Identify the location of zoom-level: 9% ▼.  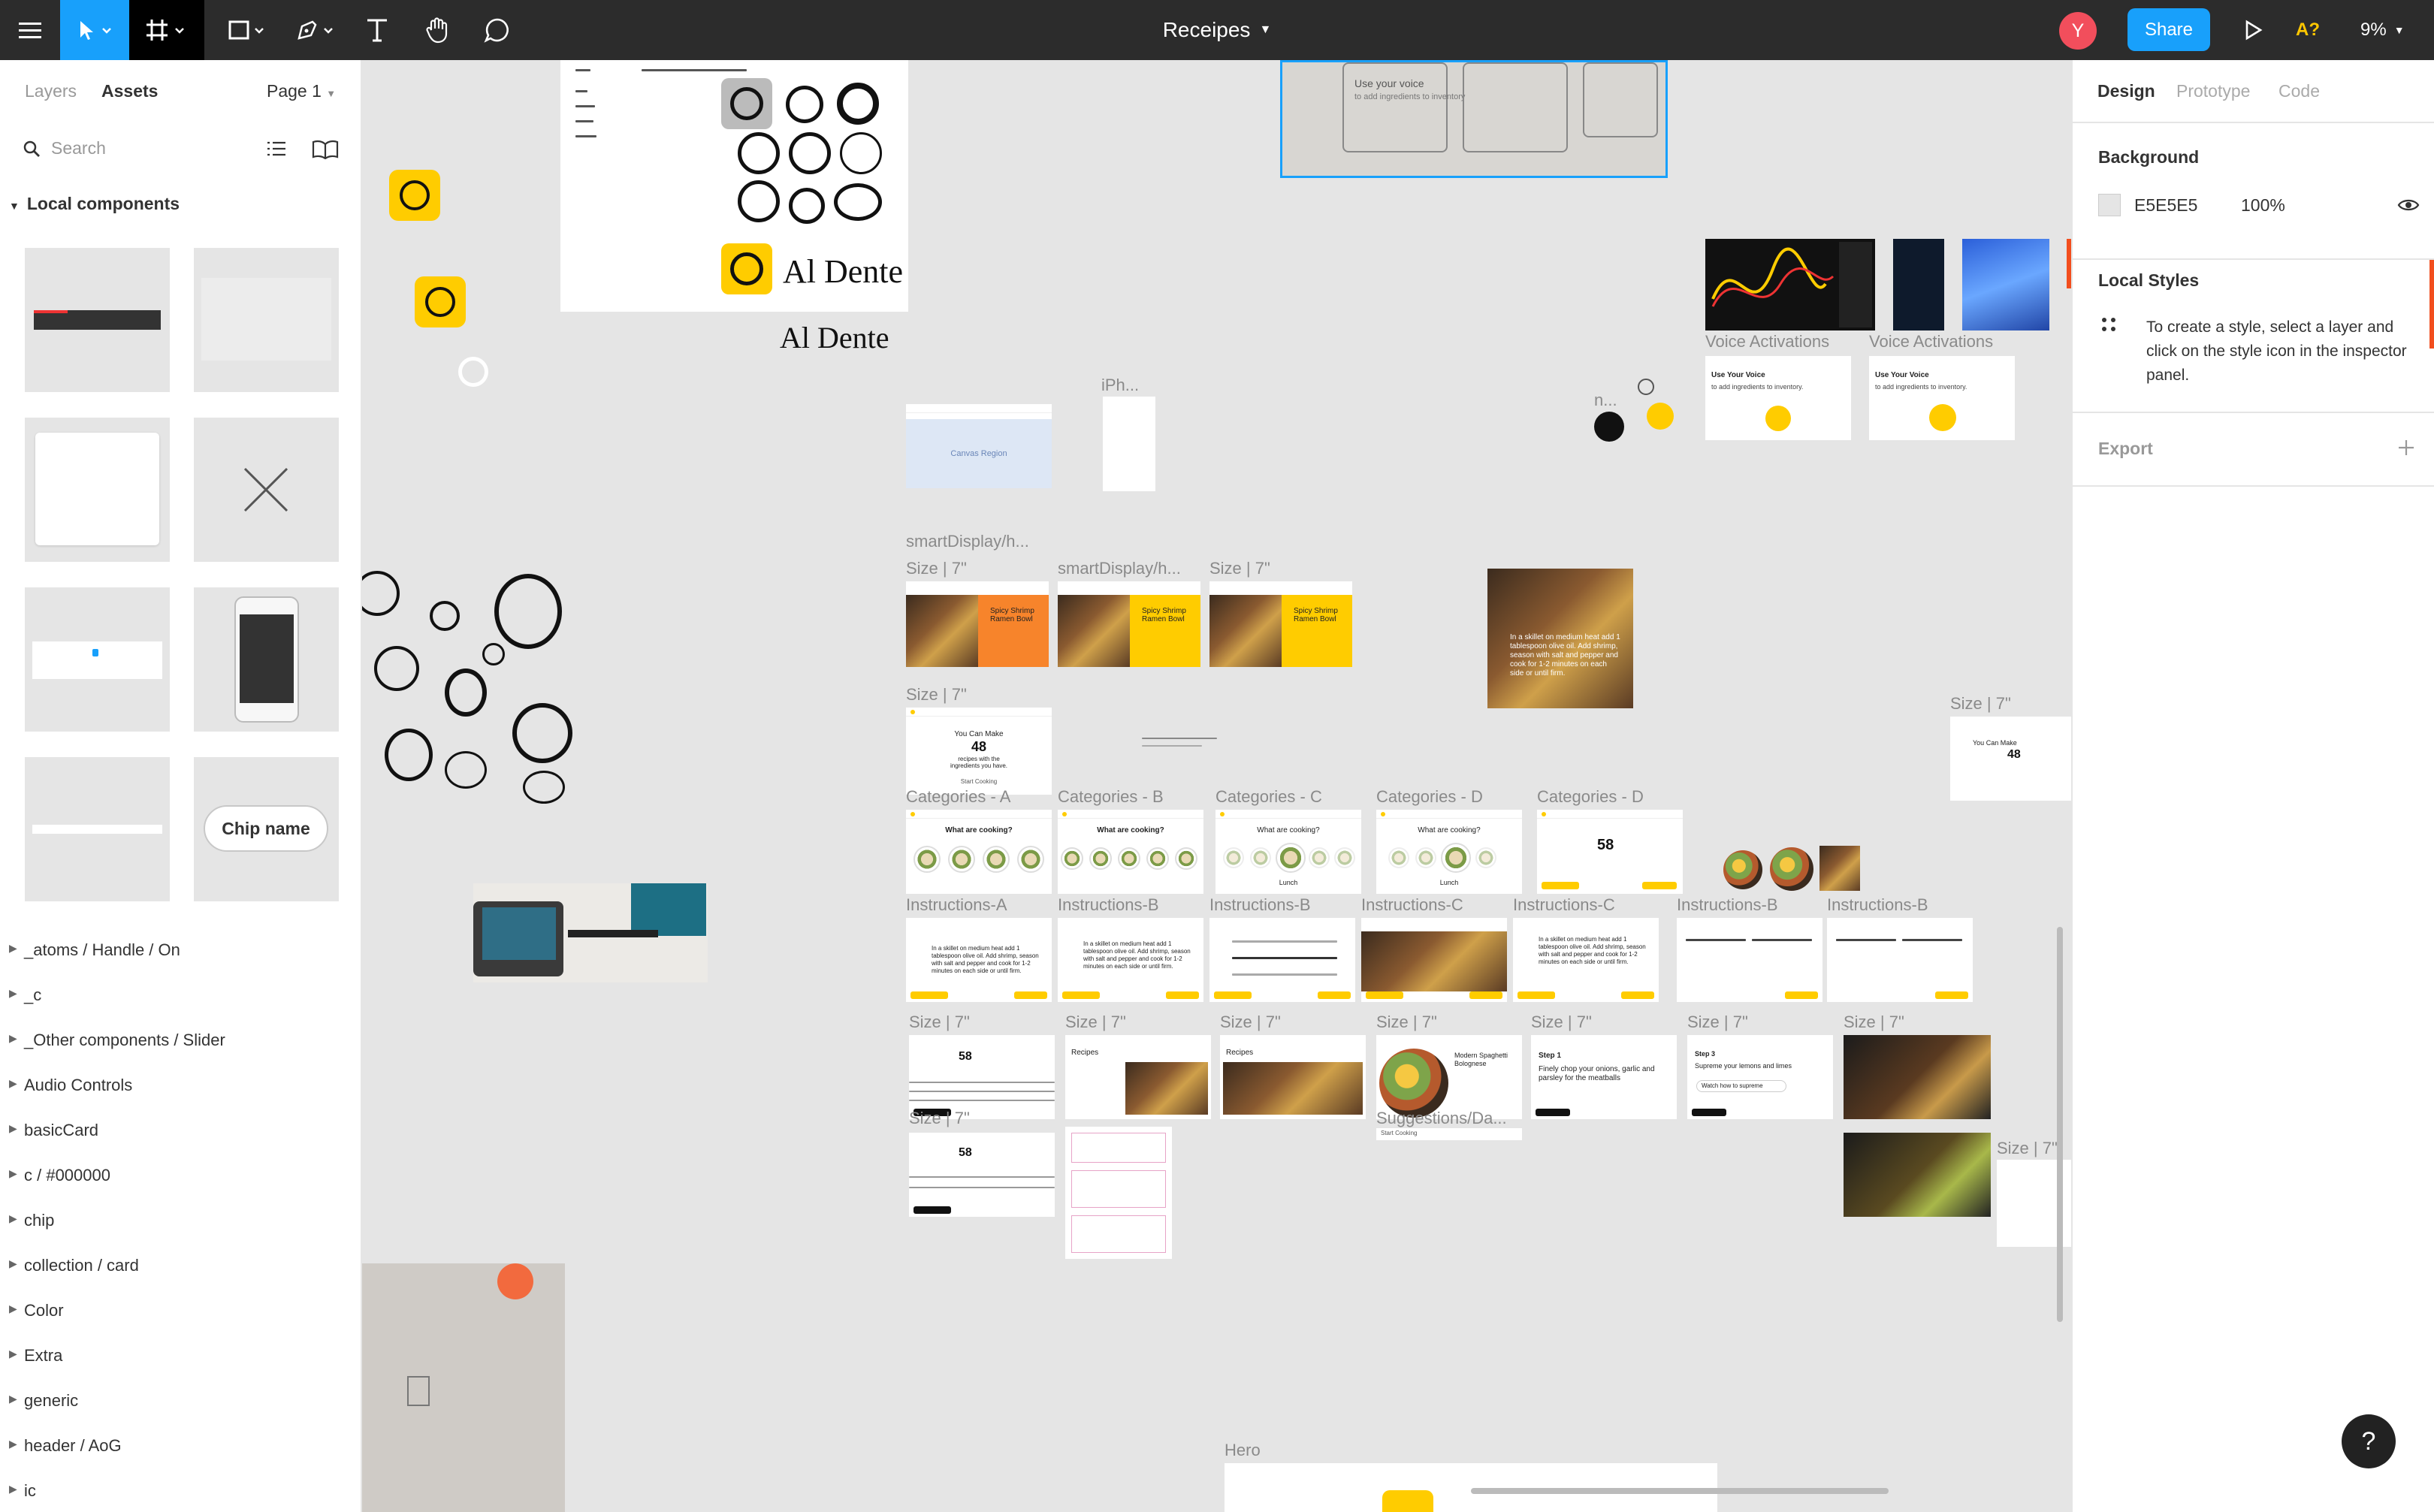
(2382, 30).